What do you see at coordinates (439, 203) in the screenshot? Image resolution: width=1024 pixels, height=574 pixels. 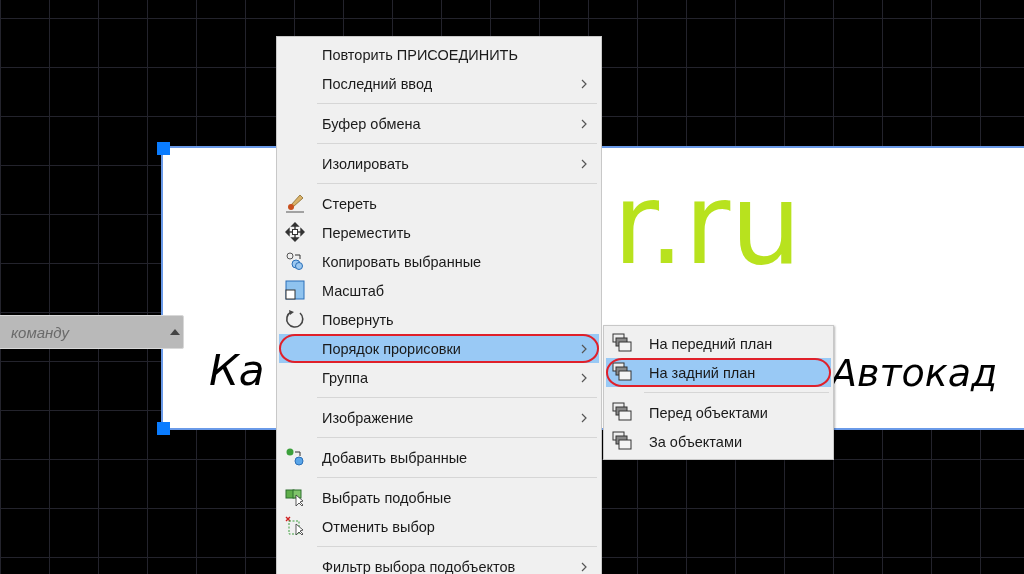 I see `menu-item: Стереть` at bounding box center [439, 203].